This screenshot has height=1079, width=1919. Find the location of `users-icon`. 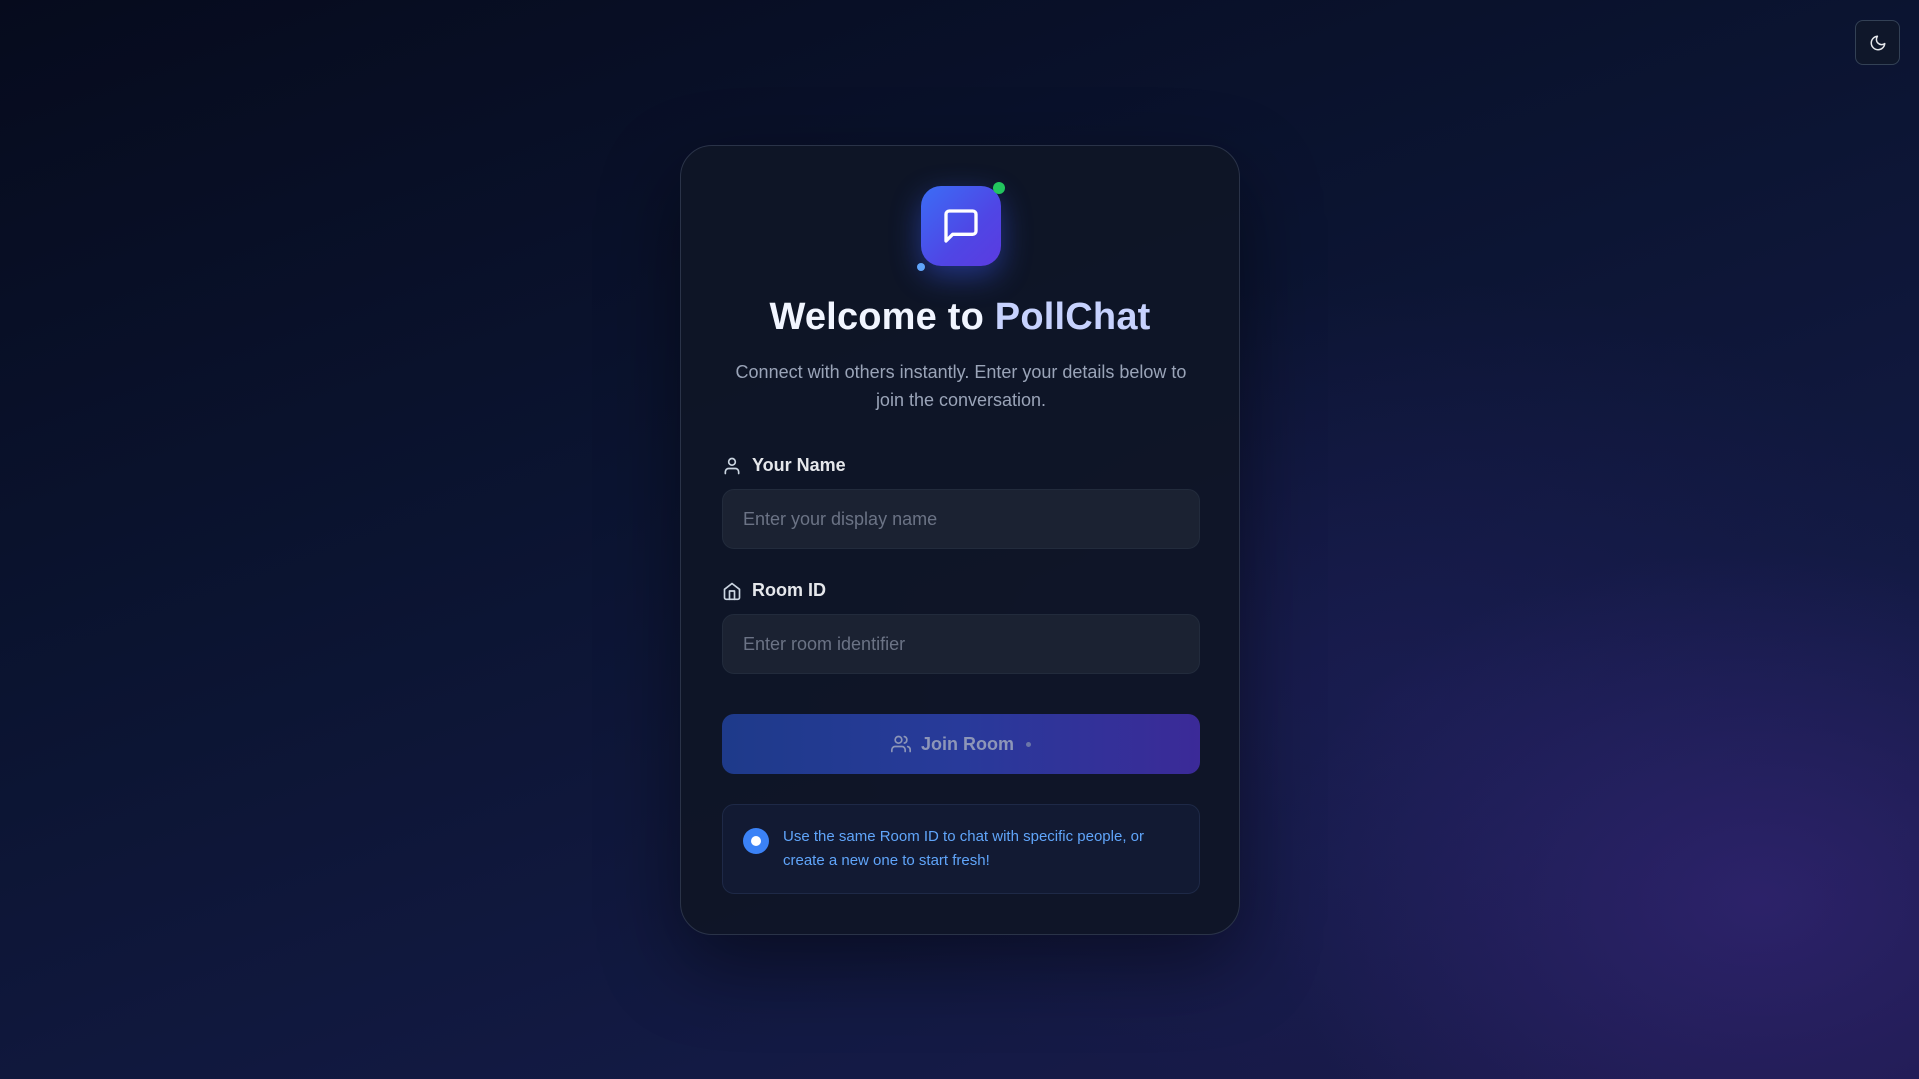

users-icon is located at coordinates (901, 744).